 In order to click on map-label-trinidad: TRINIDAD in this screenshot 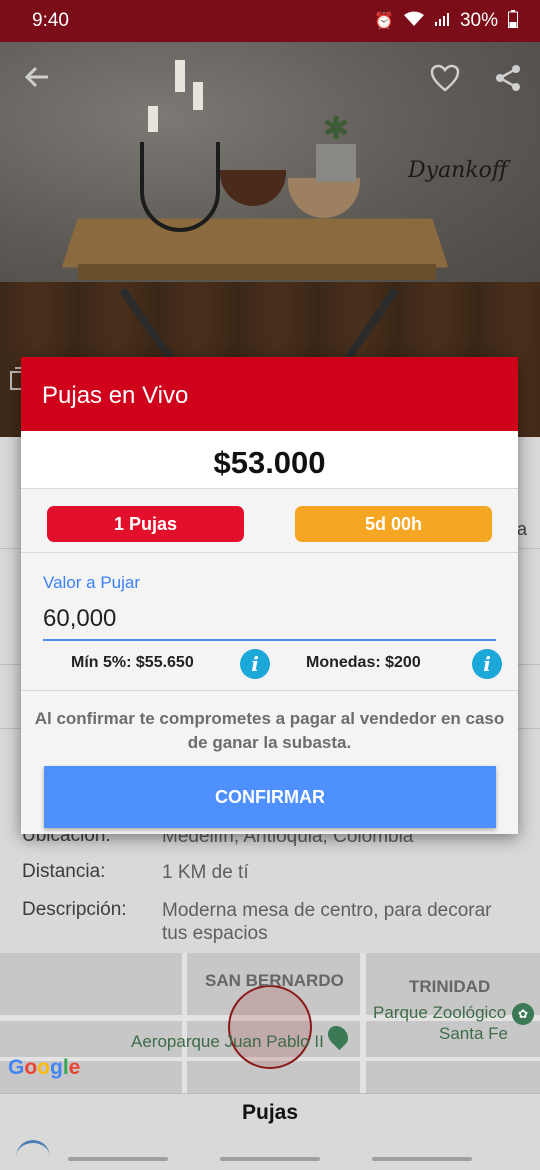, I will do `click(450, 986)`.